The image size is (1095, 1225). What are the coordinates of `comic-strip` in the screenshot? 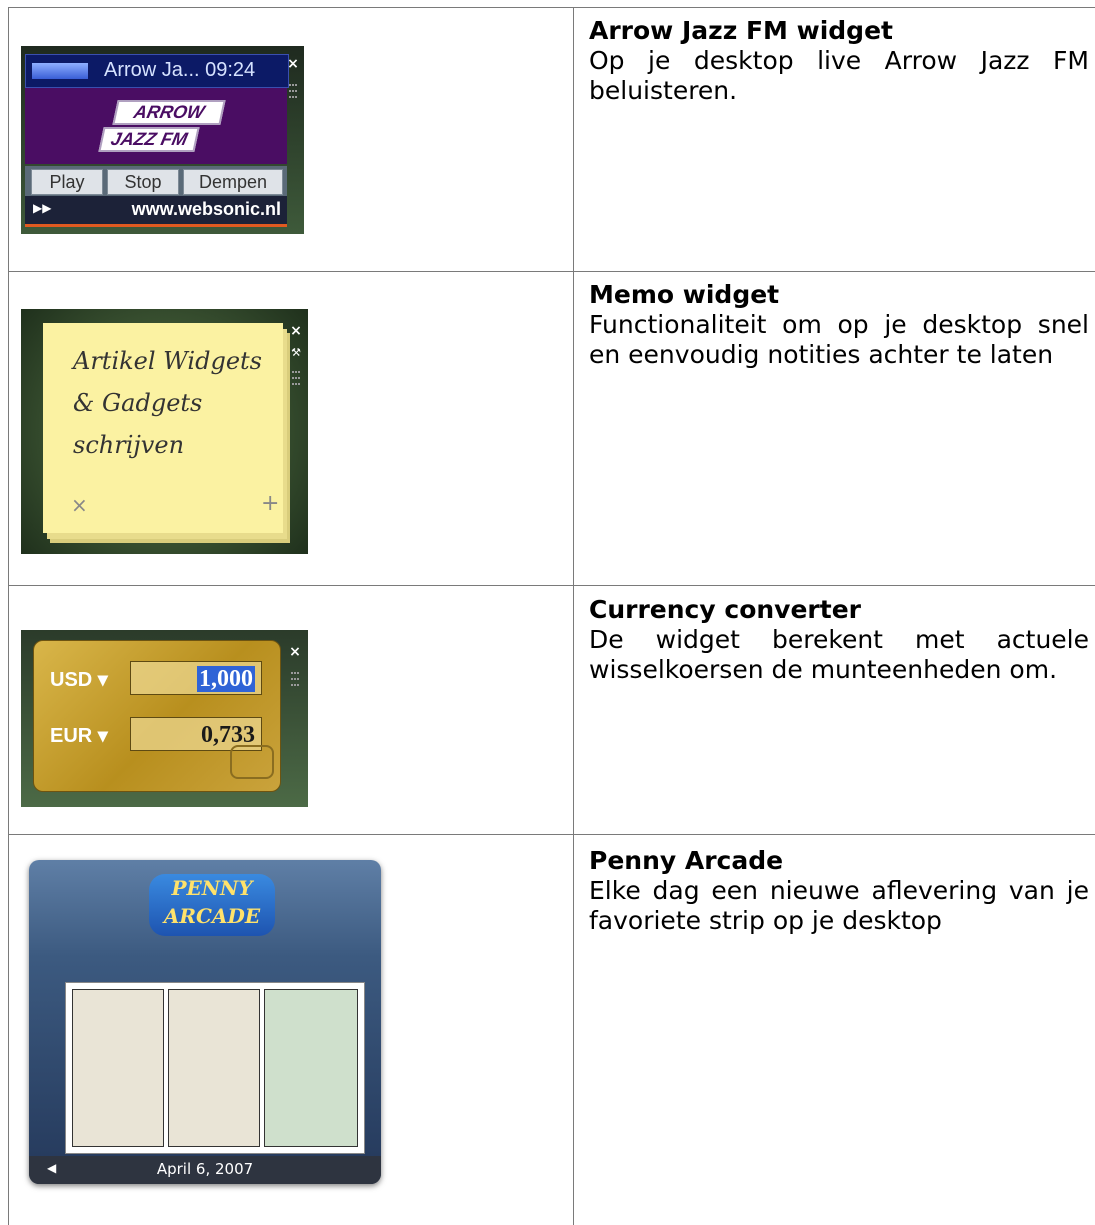 It's located at (215, 1068).